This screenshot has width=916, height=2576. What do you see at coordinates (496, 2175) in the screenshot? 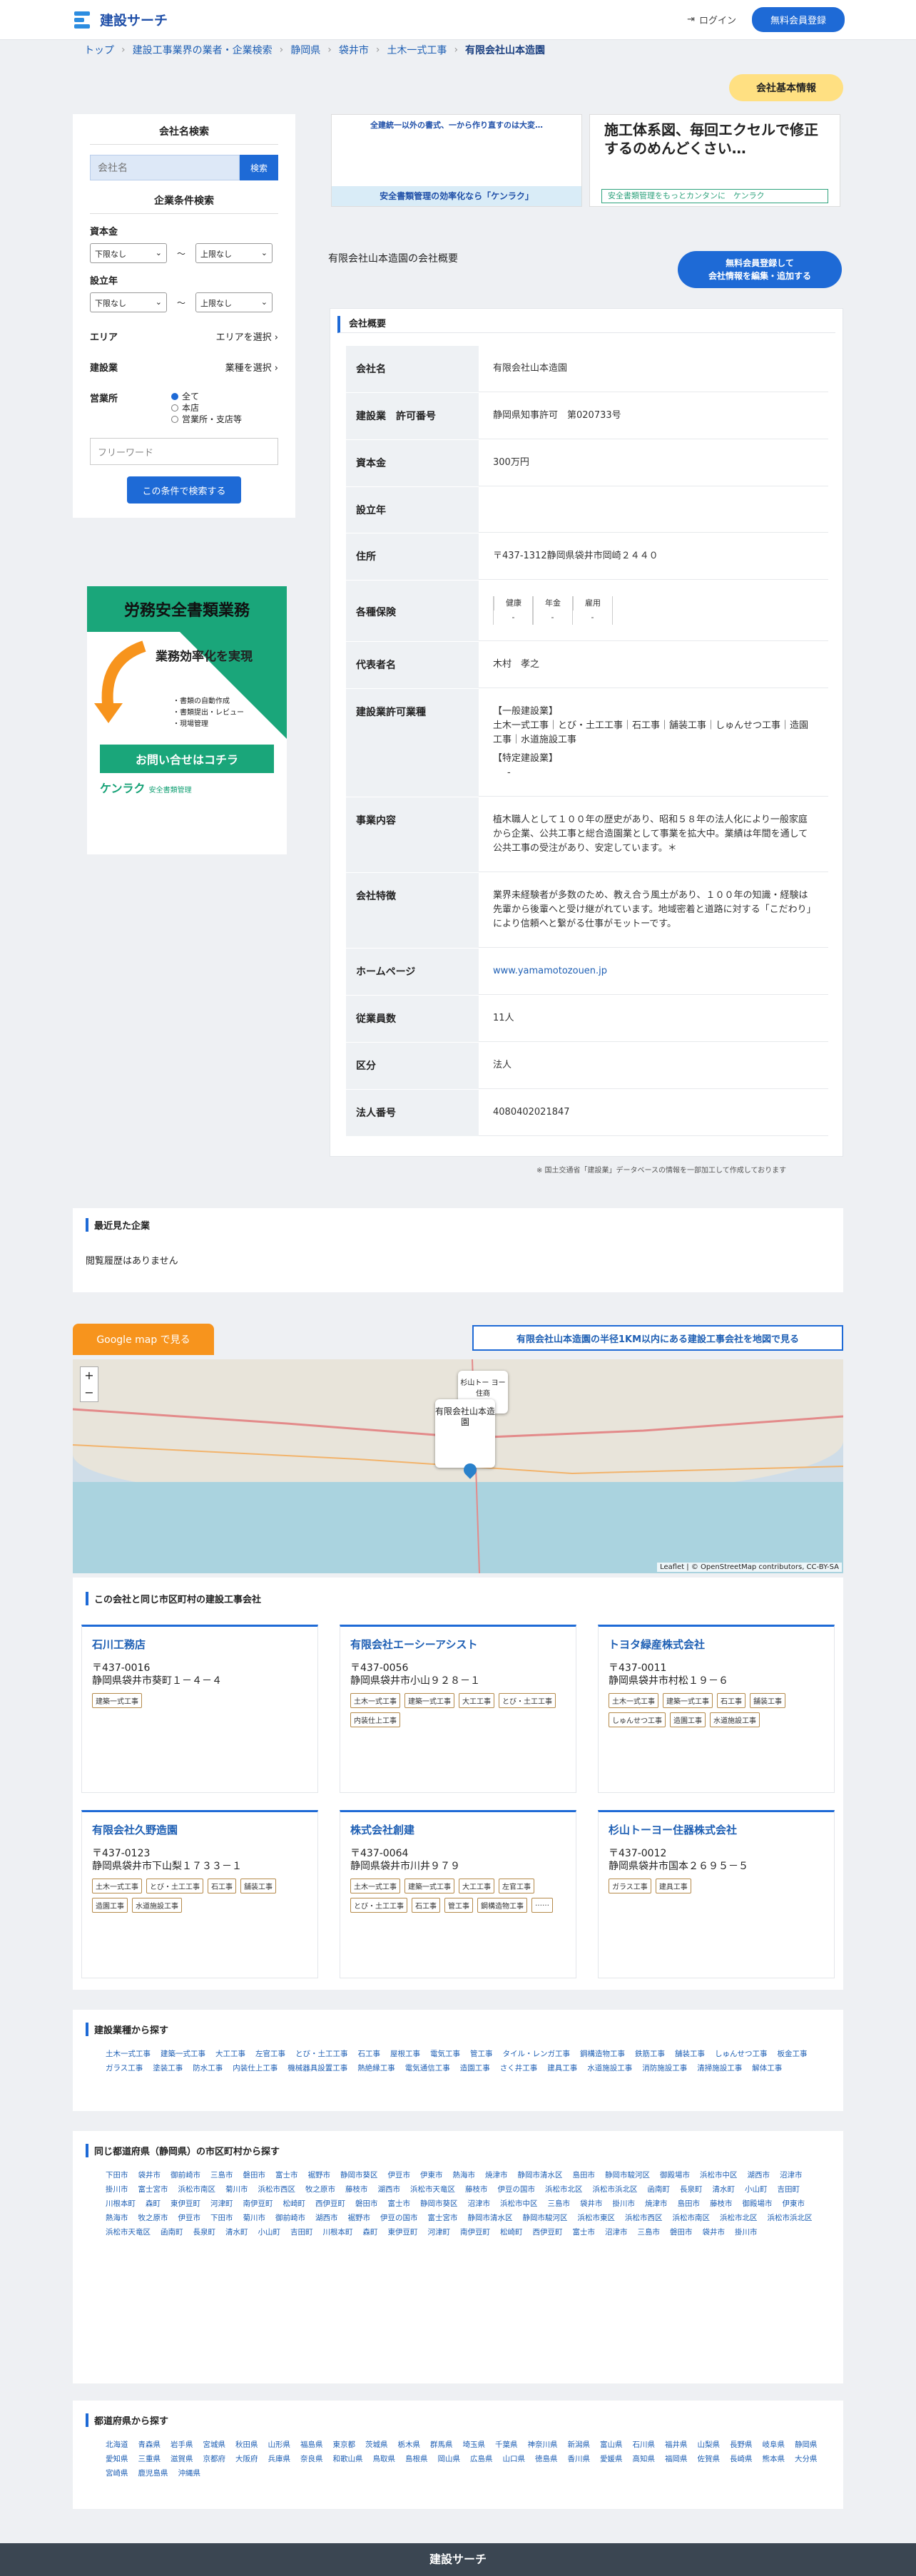
I see `city-link: 焼津市` at bounding box center [496, 2175].